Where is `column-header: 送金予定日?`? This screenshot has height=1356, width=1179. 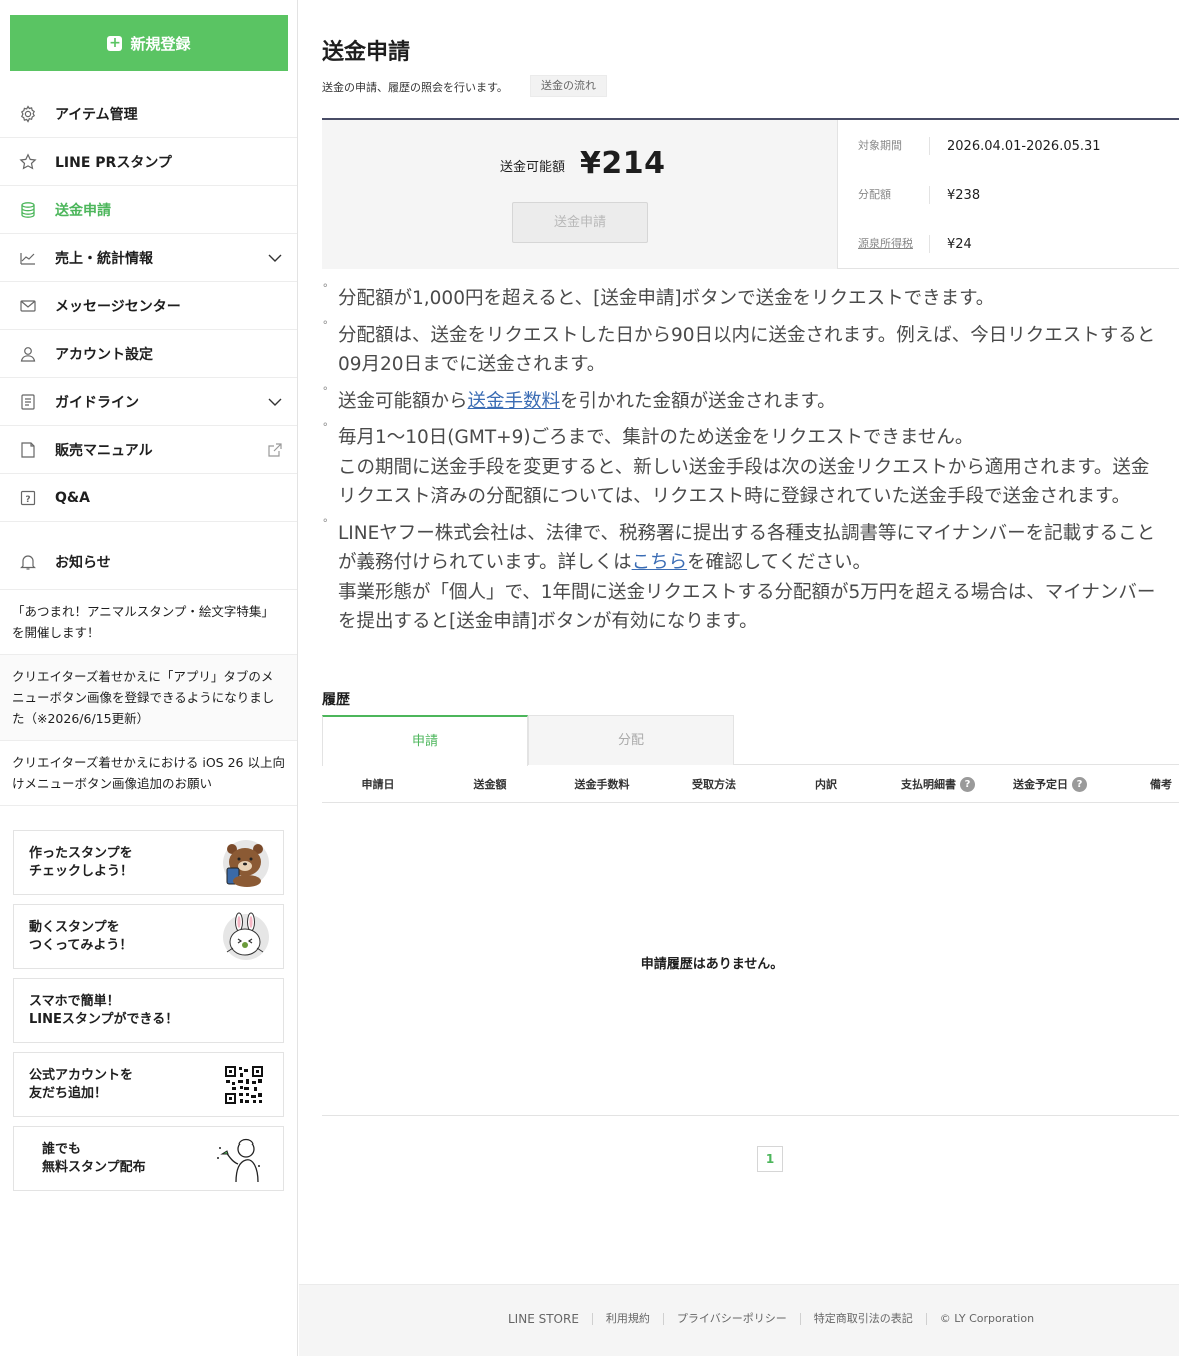
column-header: 送金予定日? is located at coordinates (1050, 784).